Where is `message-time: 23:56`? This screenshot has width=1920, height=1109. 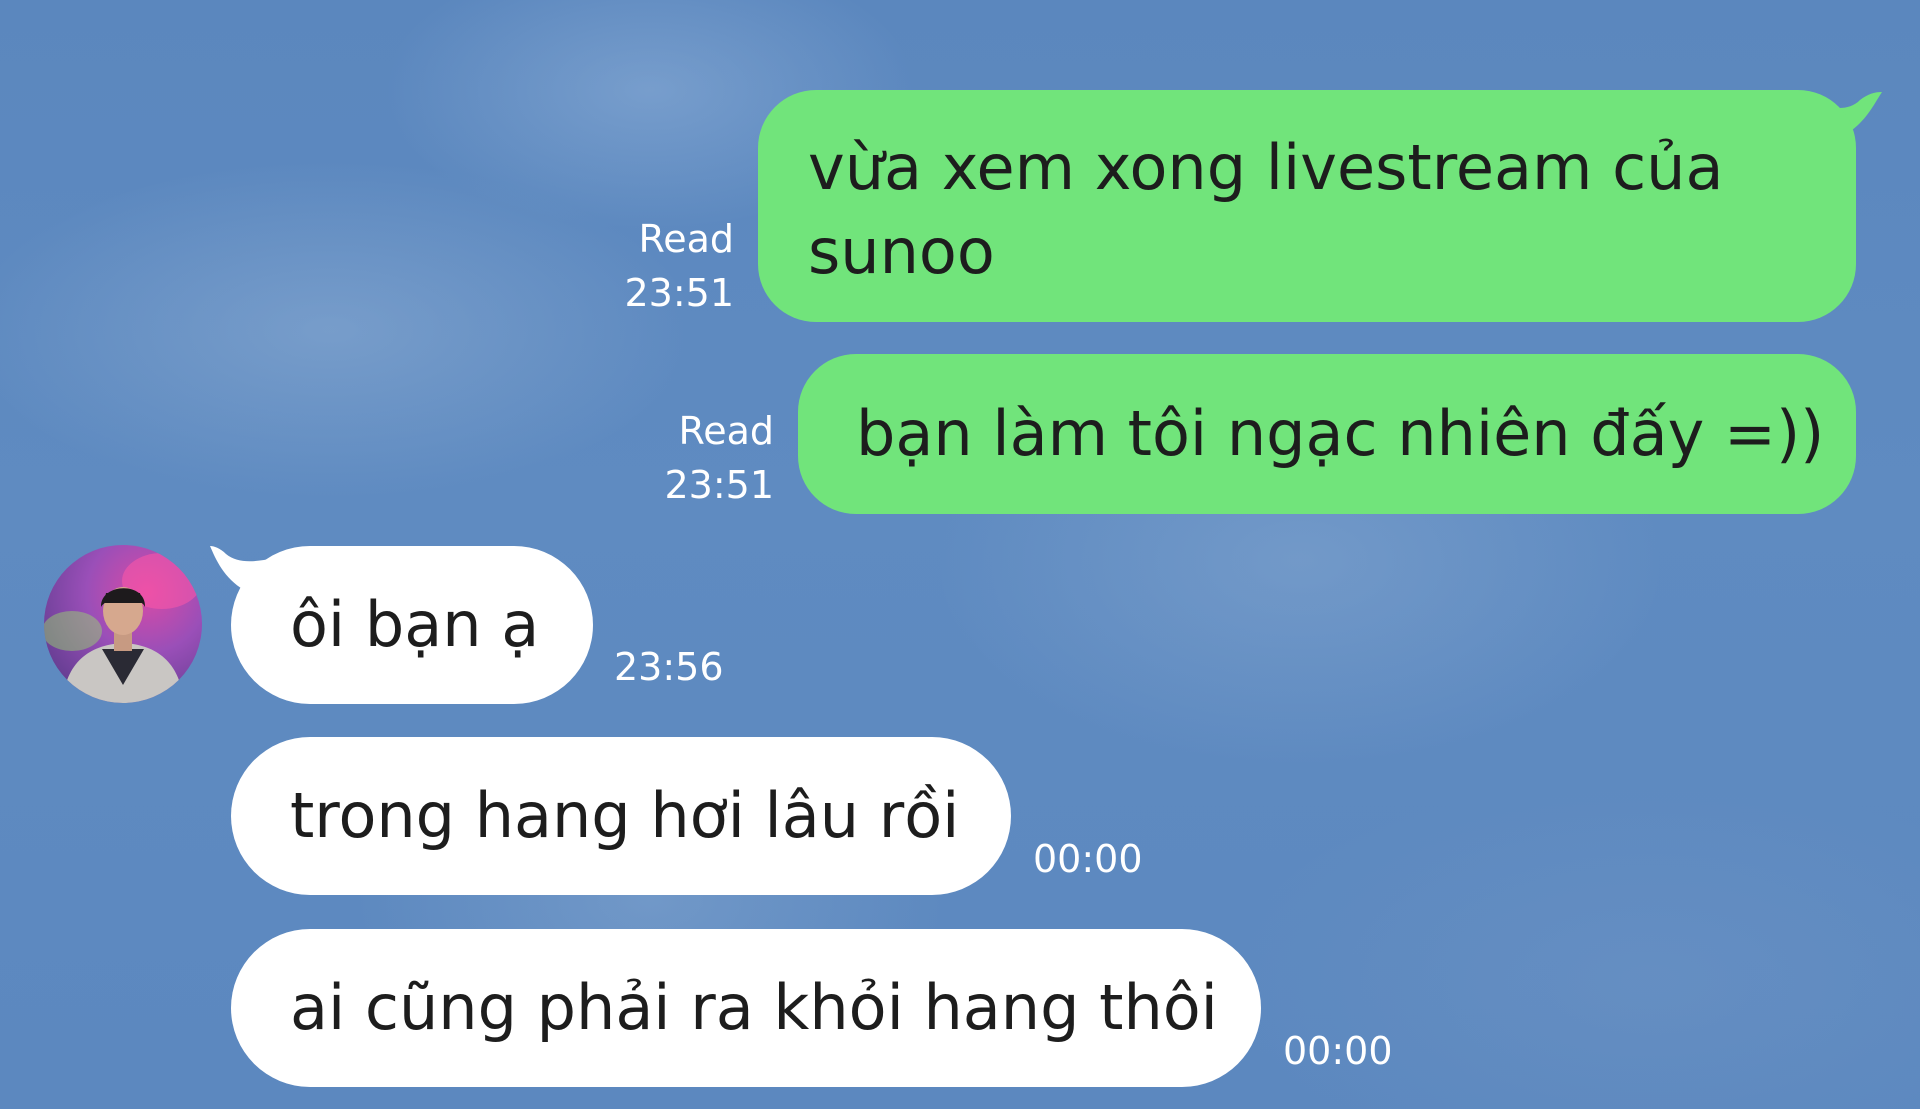 message-time: 23:56 is located at coordinates (669, 667).